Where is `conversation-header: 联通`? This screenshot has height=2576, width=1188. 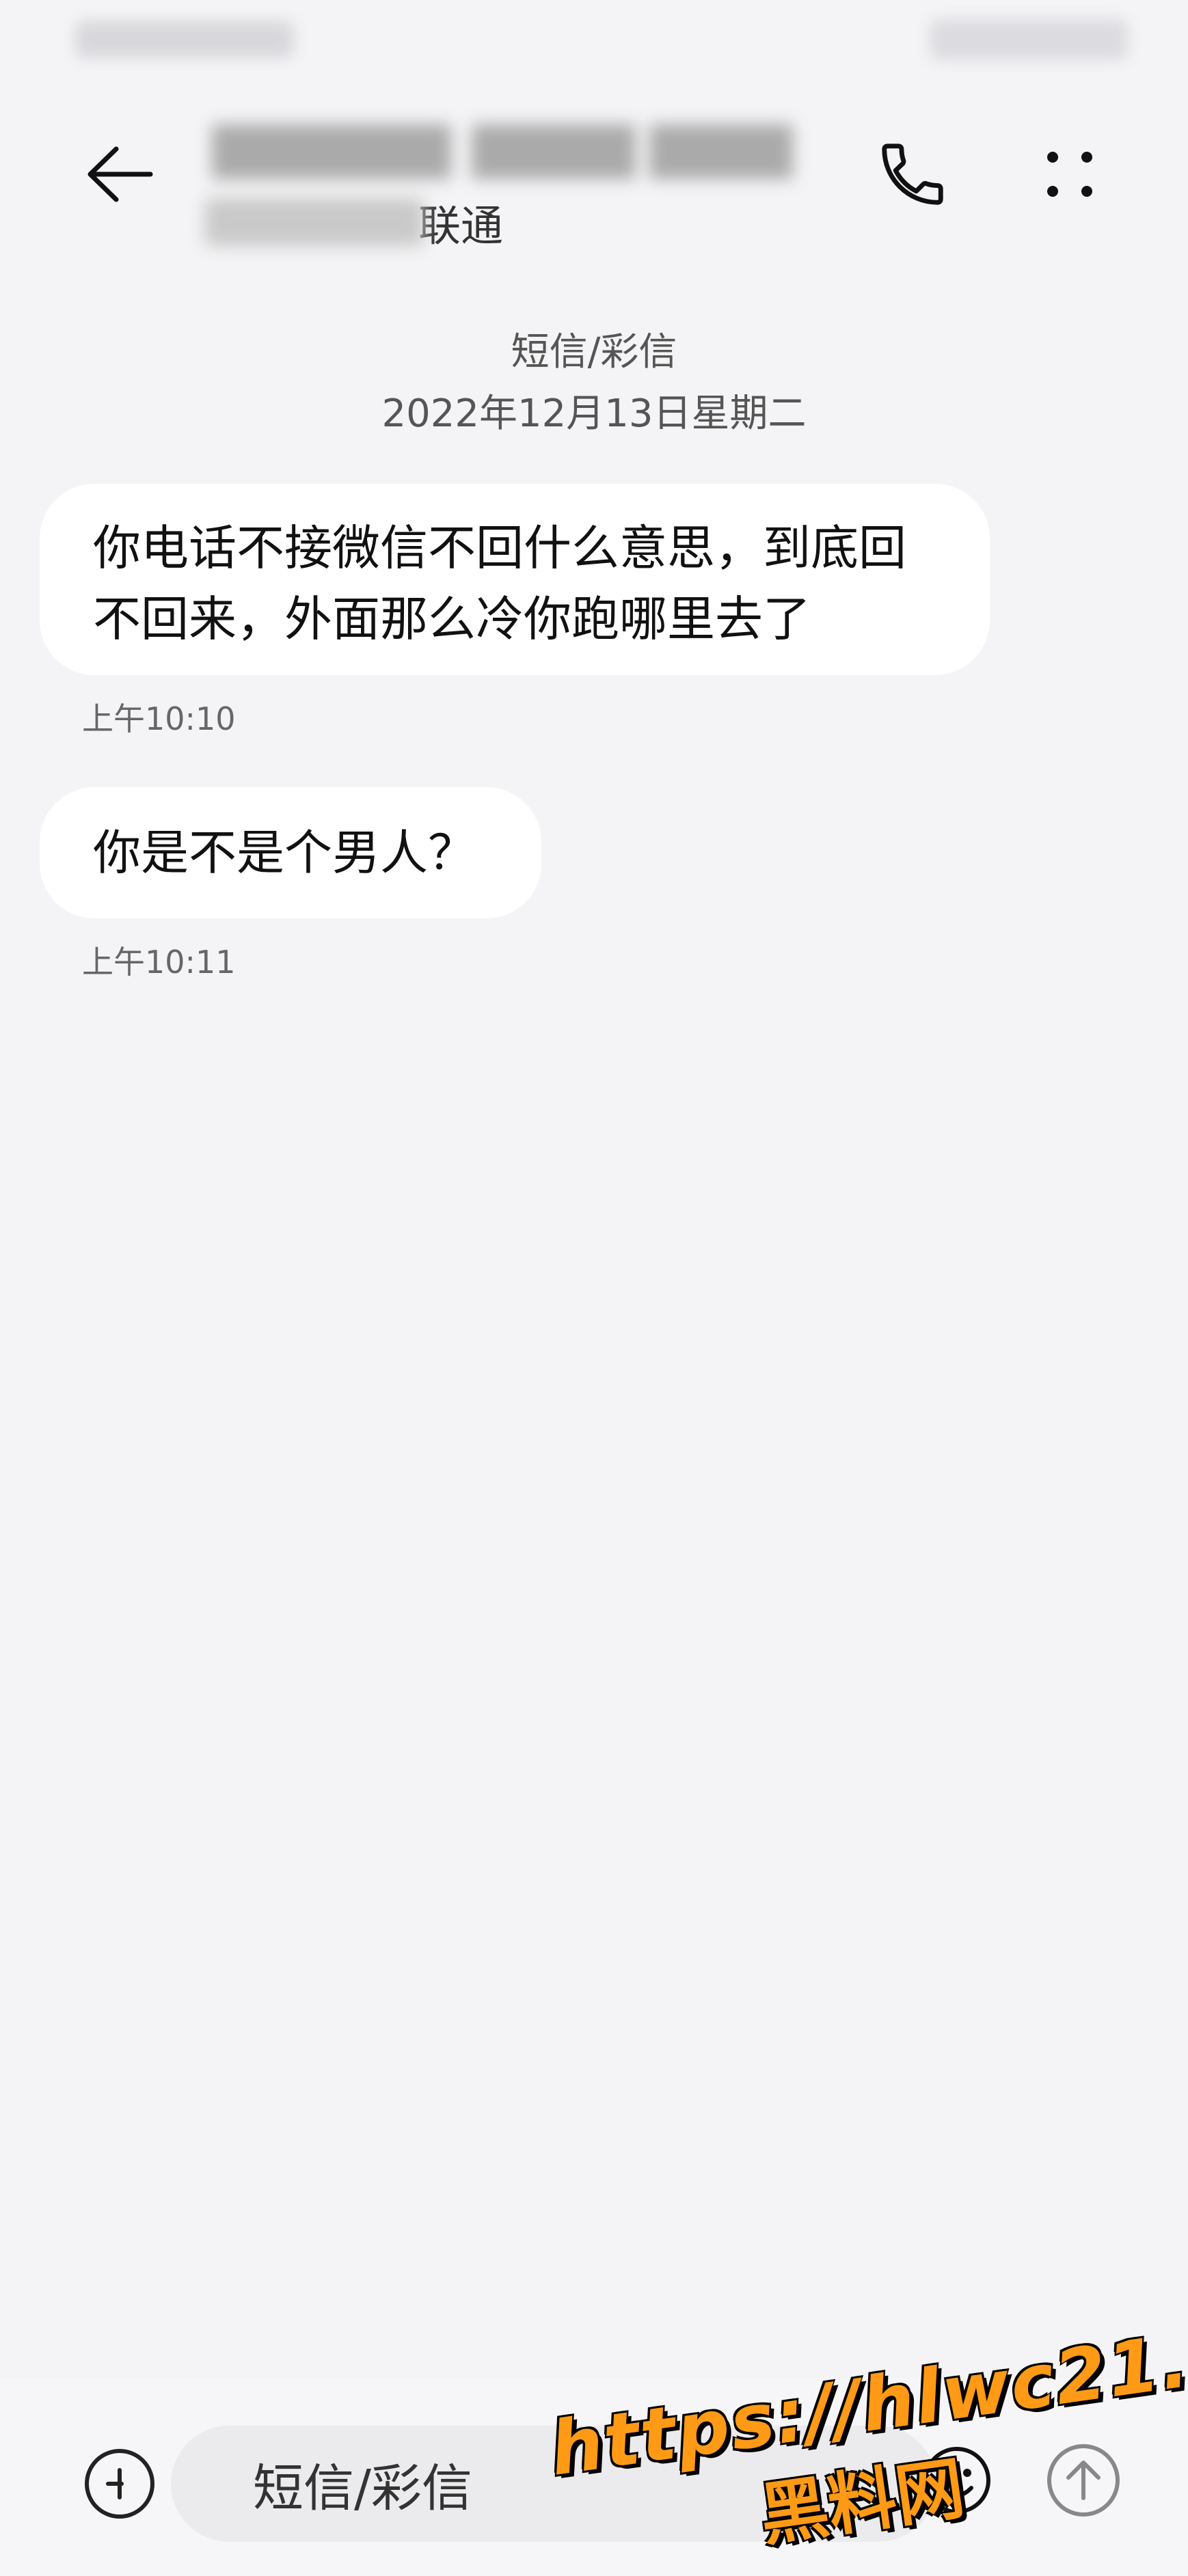
conversation-header: 联通 is located at coordinates (594, 178).